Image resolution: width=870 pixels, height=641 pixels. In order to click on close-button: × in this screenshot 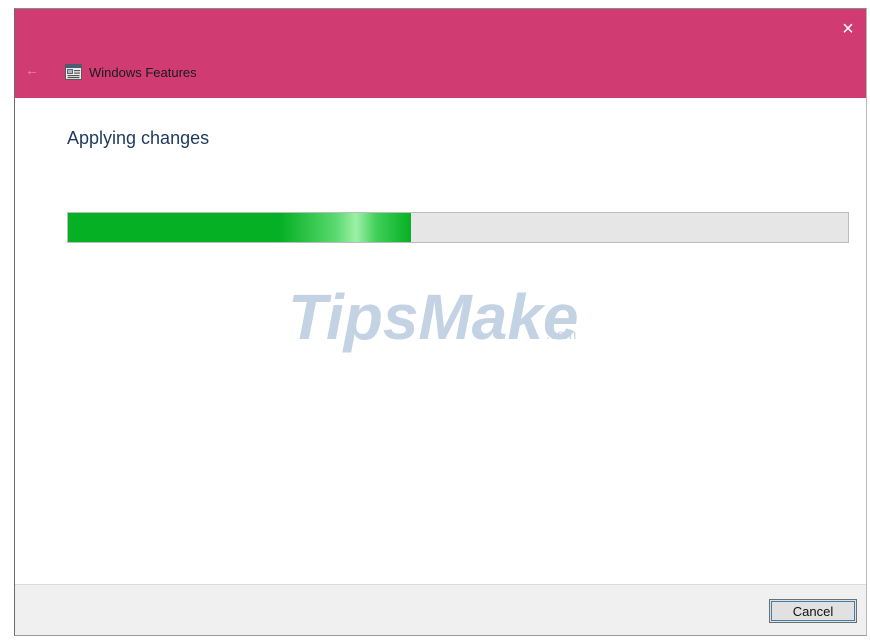, I will do `click(848, 29)`.